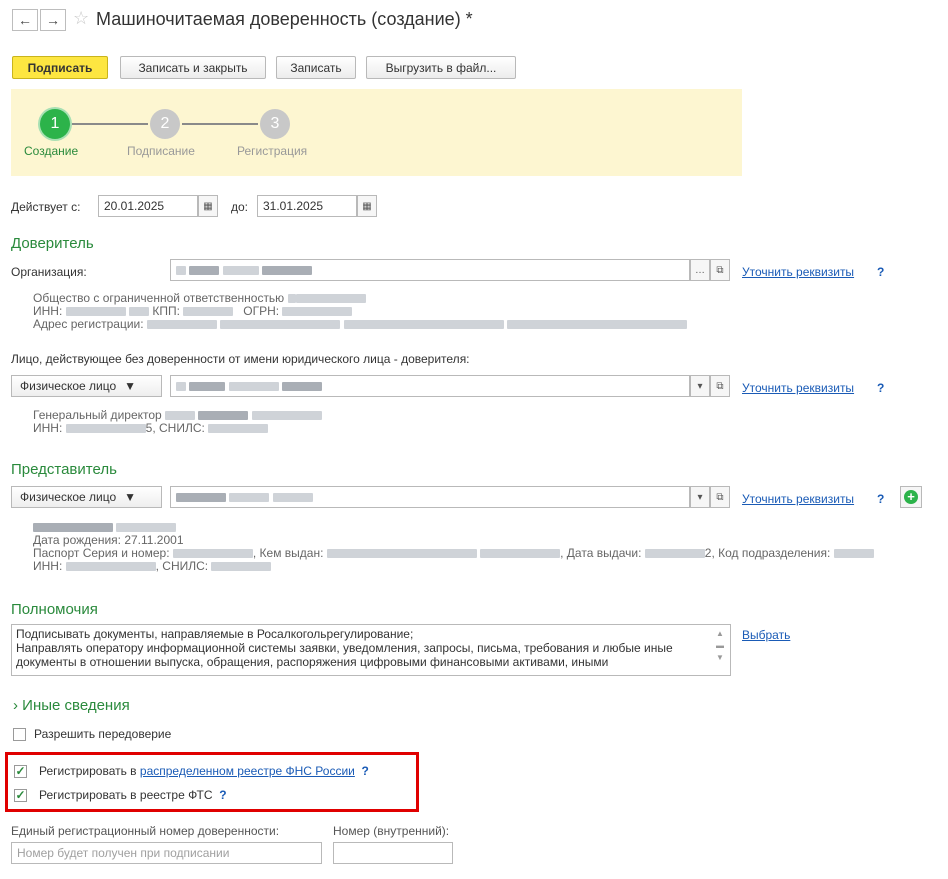 The height and width of the screenshot is (879, 948). Describe the element at coordinates (316, 67) in the screenshot. I see `save-button: Записать` at that location.